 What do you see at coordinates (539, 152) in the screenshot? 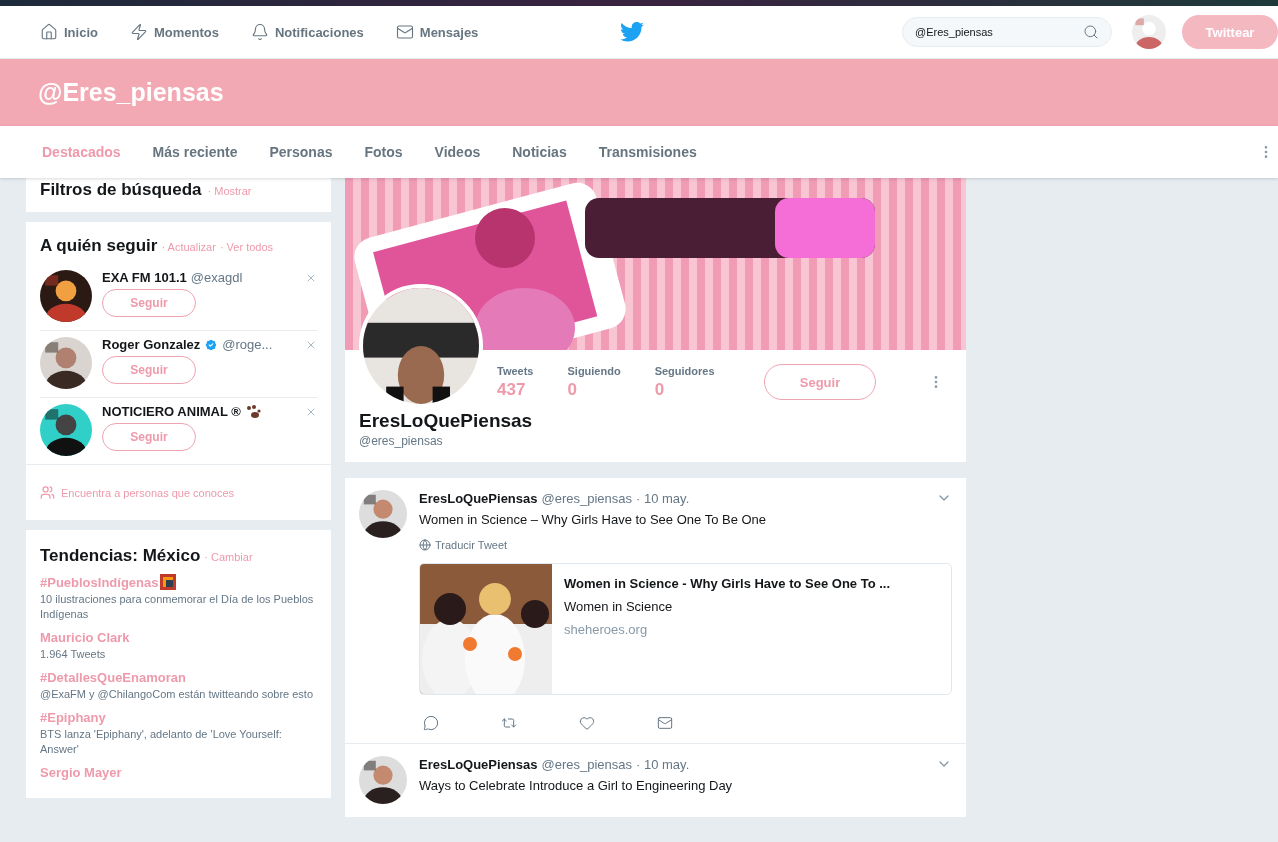
I see `tab: Noticias` at bounding box center [539, 152].